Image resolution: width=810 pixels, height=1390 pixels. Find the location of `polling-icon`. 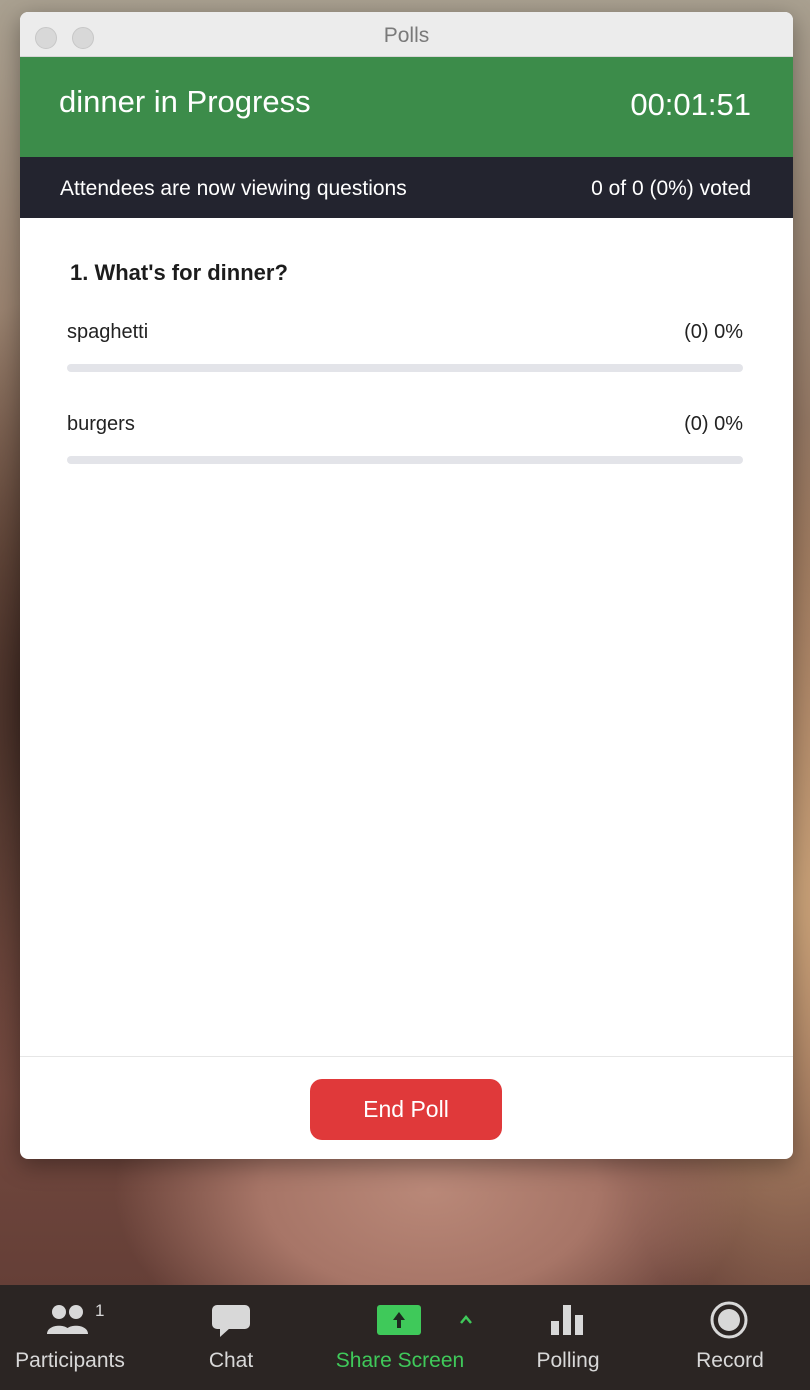

polling-icon is located at coordinates (568, 1321).